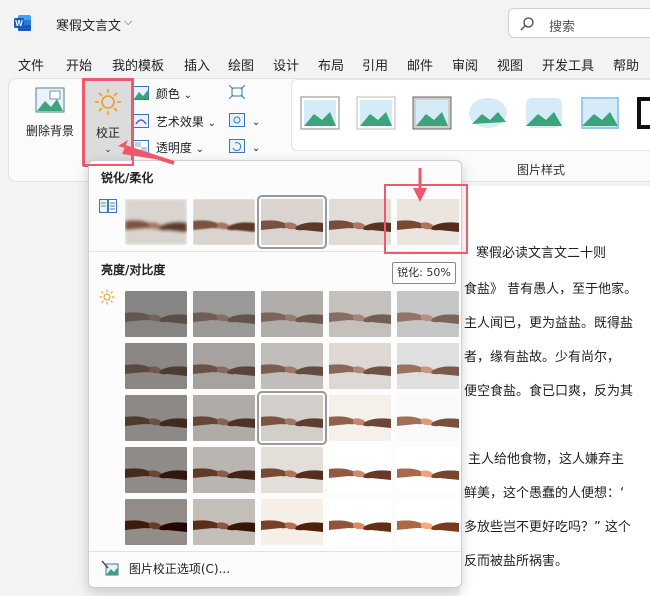 The height and width of the screenshot is (596, 650). Describe the element at coordinates (138, 64) in the screenshot. I see `menu-my-templates: 我的模板` at that location.